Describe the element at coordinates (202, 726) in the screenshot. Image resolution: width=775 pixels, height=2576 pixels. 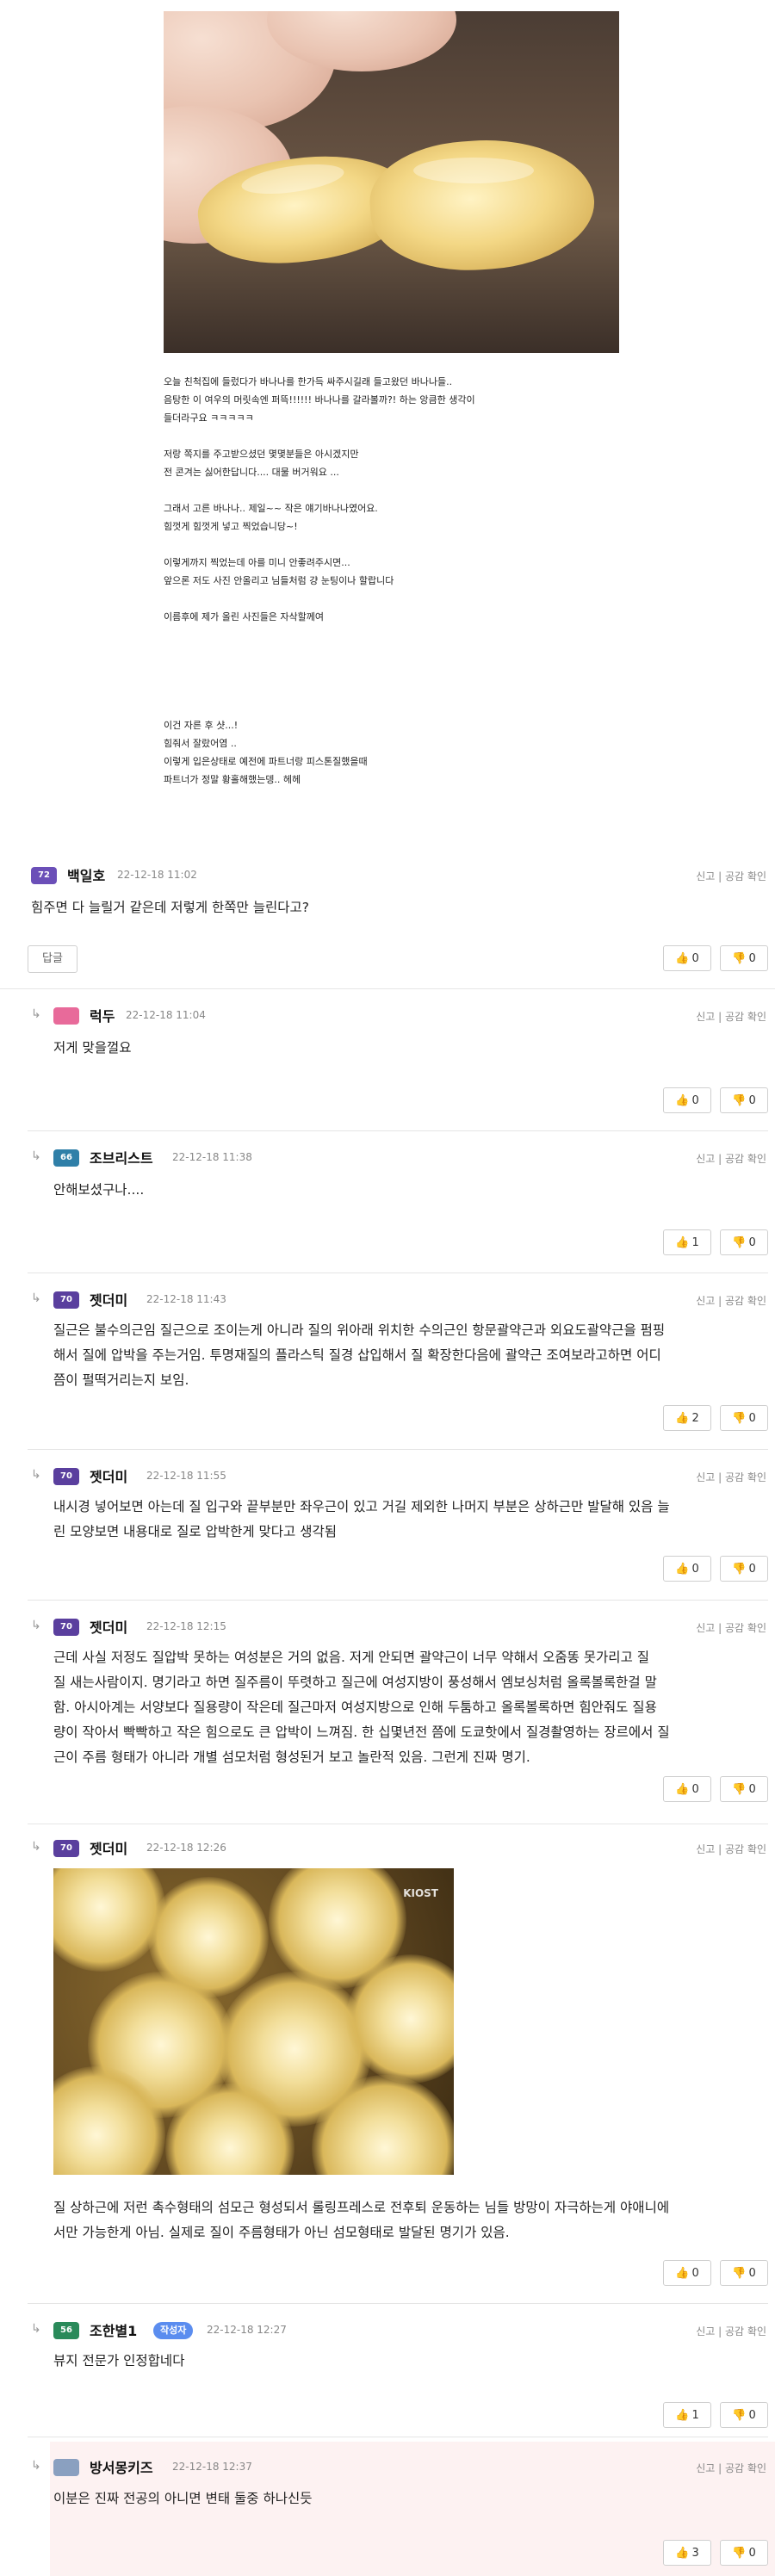
I see `article-line: 이건 자른 후 샷...!` at that location.